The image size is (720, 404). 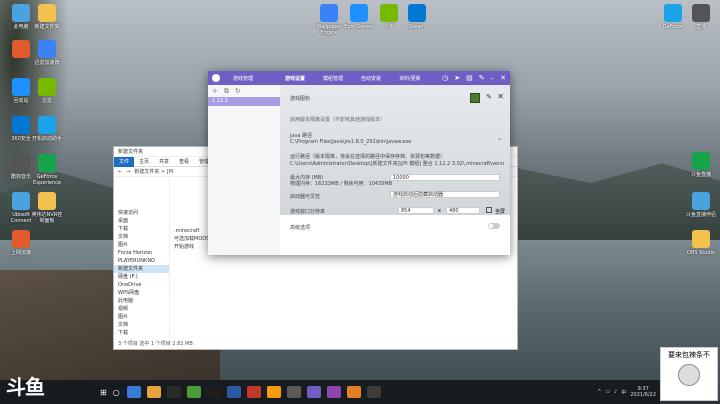 I want to click on ribbon-tab-share: 共享, so click(x=164, y=161).